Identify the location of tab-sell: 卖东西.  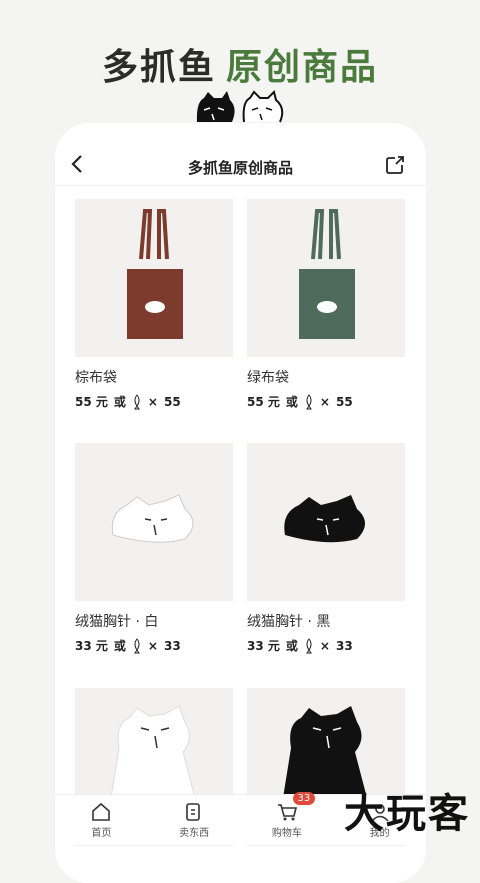
(194, 820).